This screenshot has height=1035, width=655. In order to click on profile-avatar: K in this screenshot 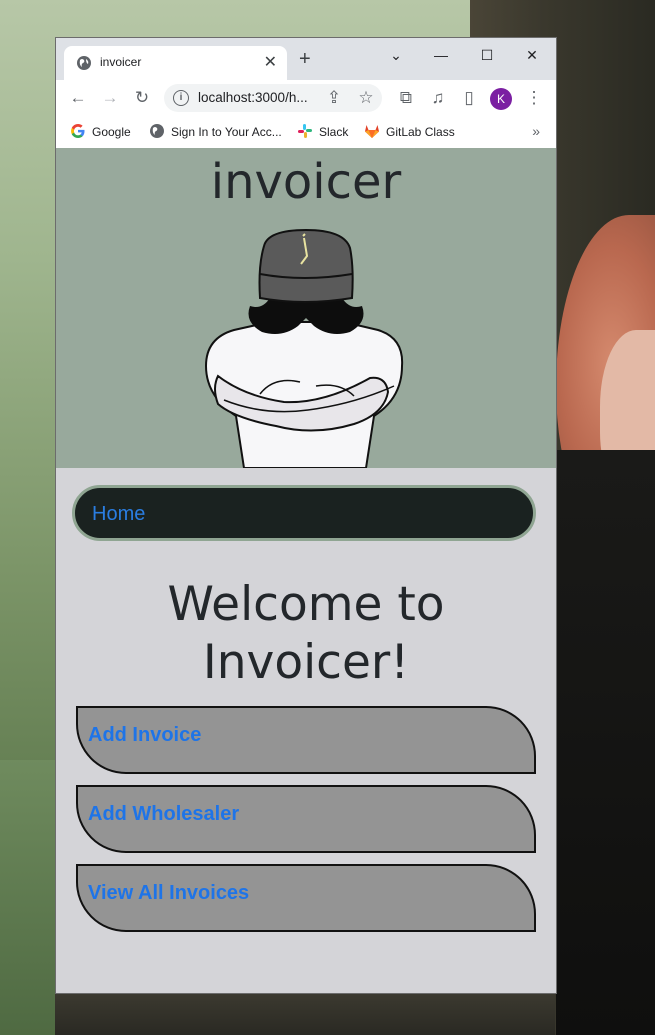, I will do `click(501, 99)`.